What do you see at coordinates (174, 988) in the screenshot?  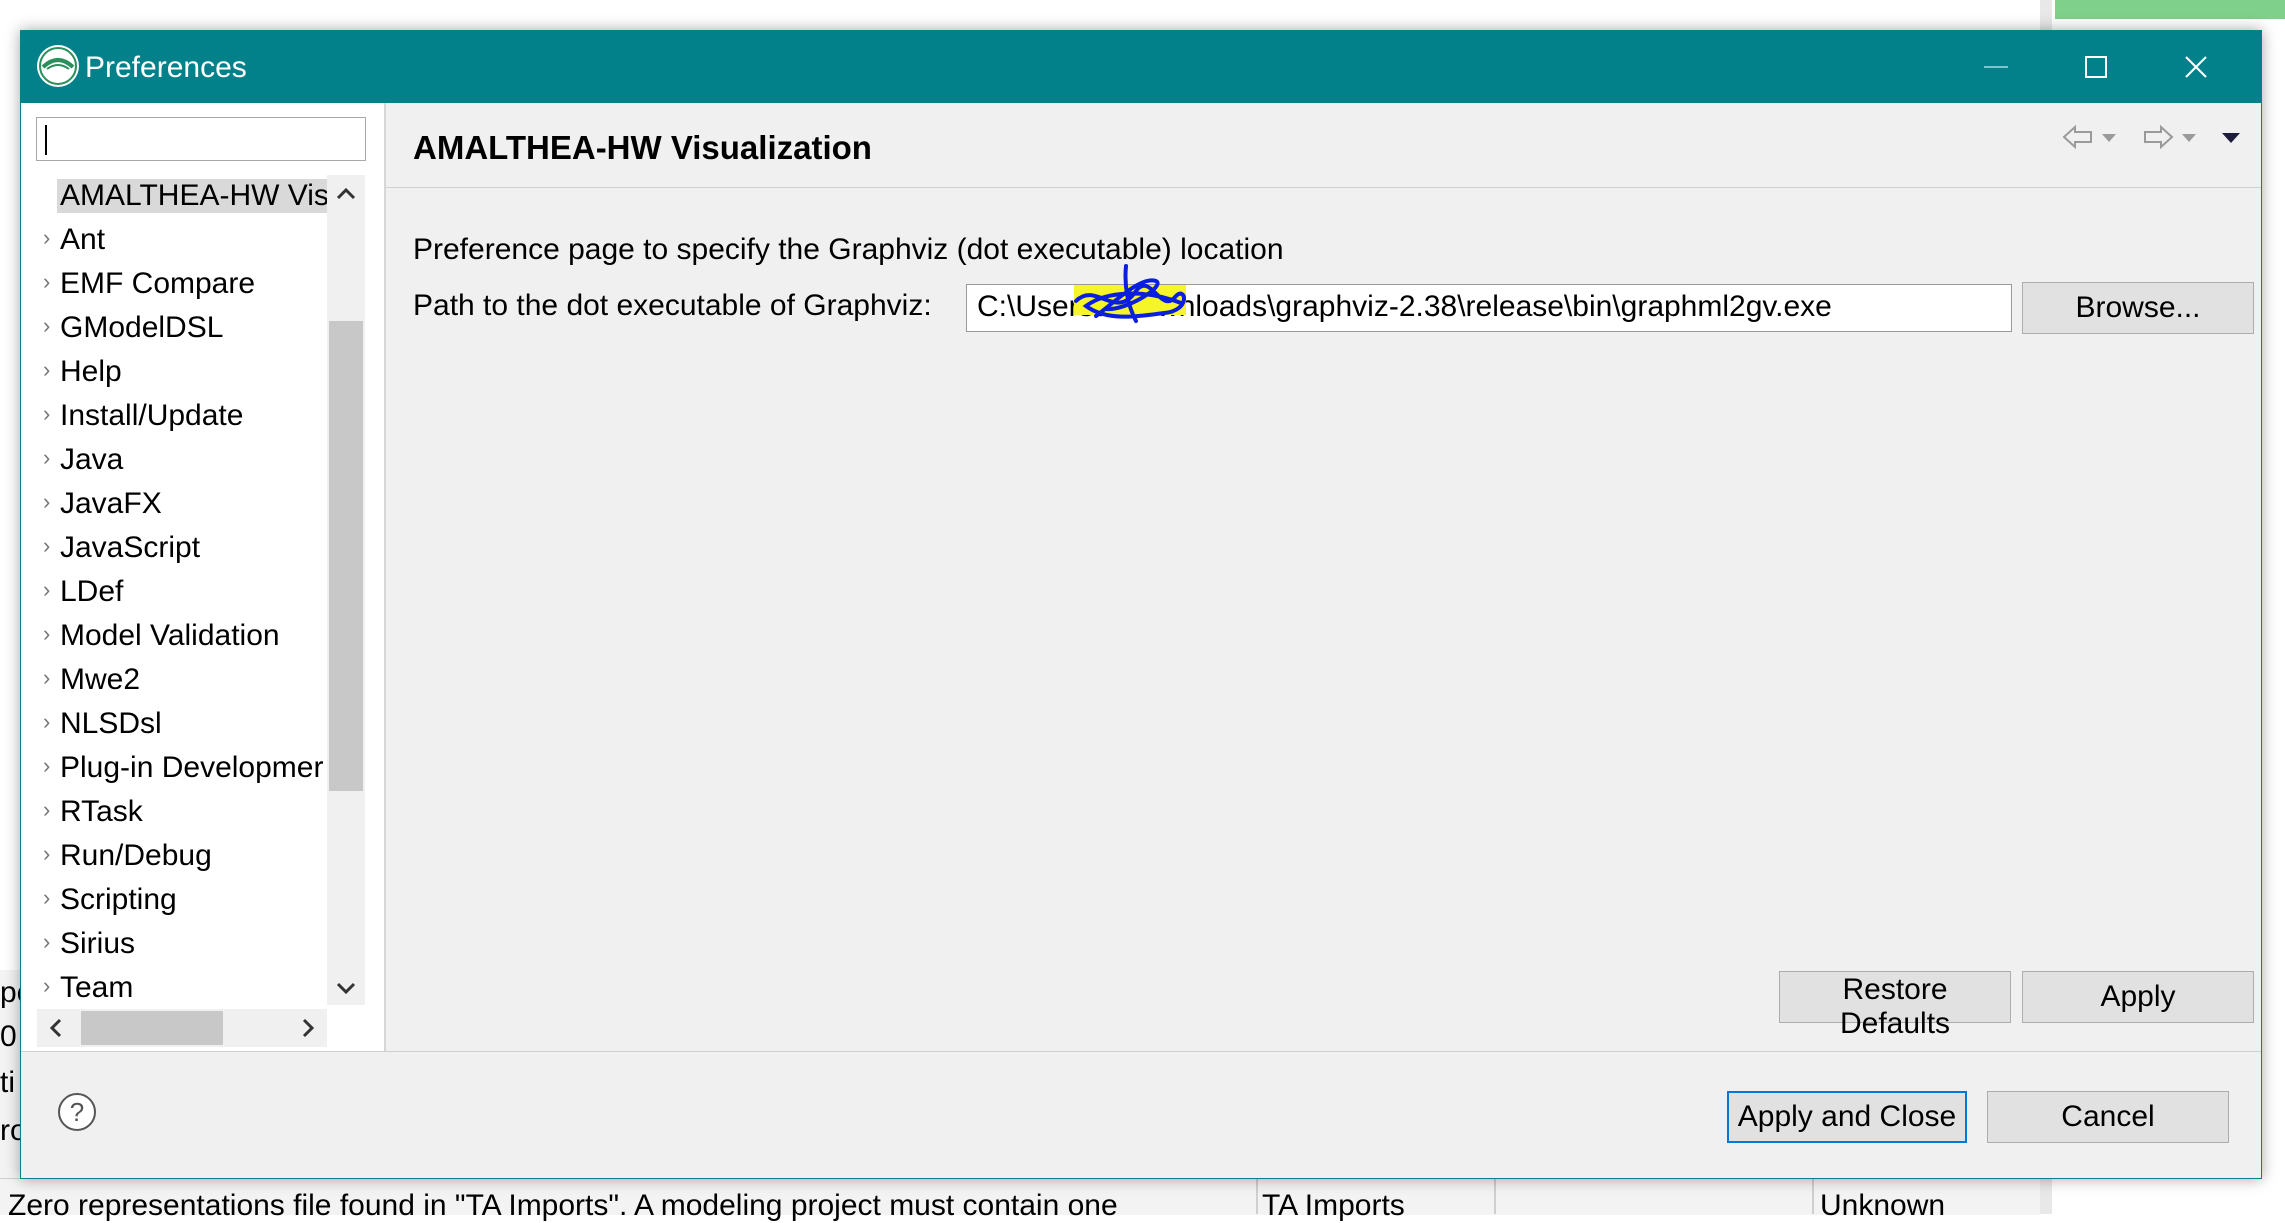 I see `tree-item: › Team` at bounding box center [174, 988].